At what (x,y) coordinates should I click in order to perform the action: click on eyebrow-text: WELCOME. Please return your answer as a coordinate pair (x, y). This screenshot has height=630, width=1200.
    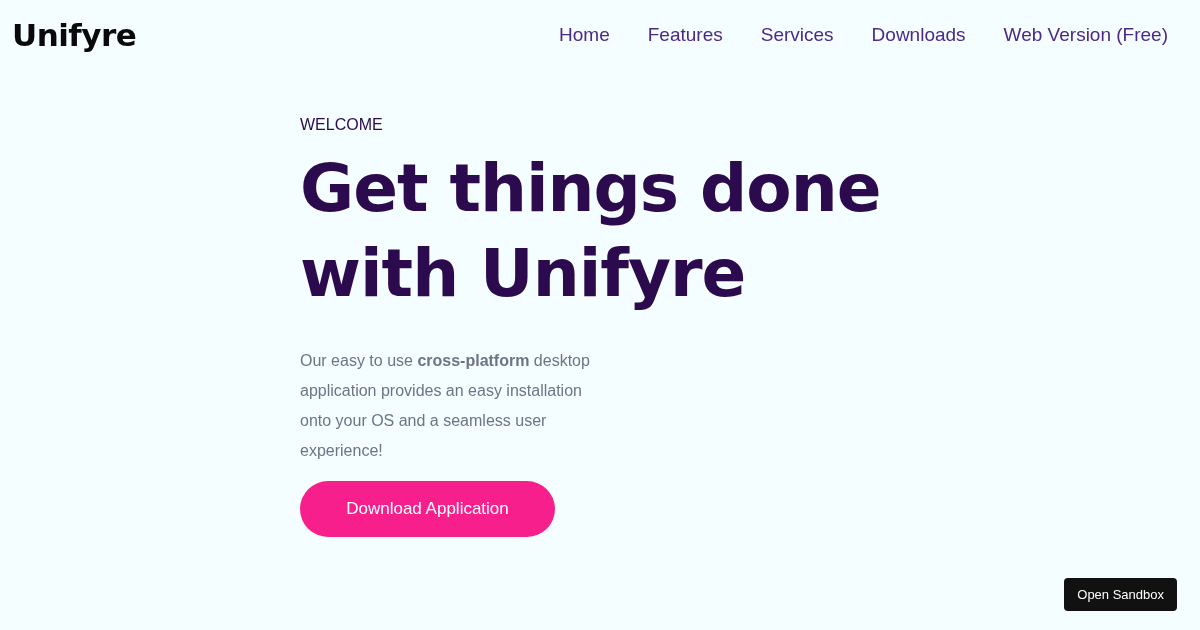
    Looking at the image, I should click on (341, 125).